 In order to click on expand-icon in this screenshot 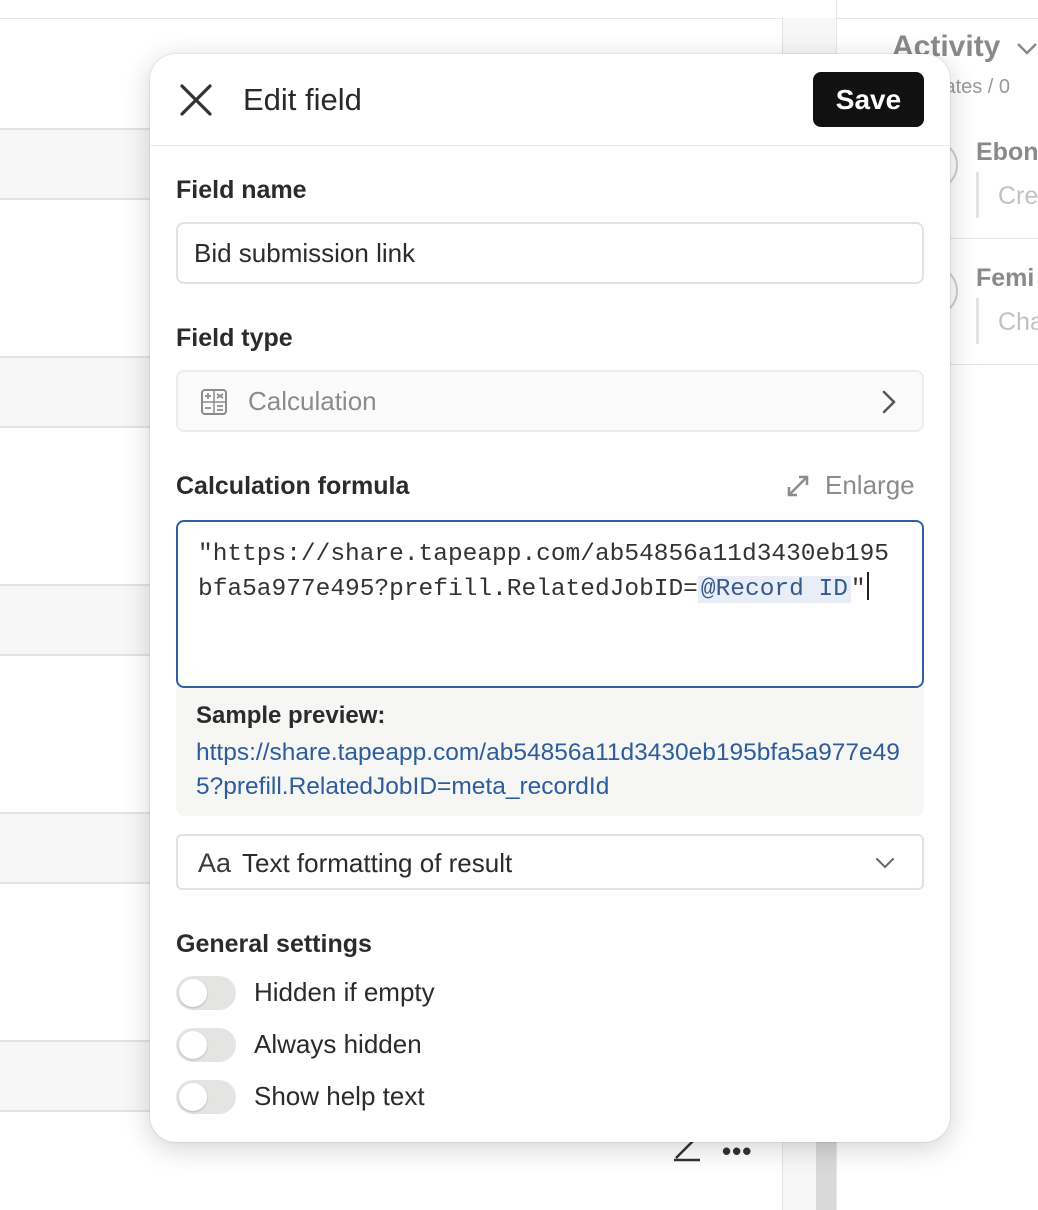, I will do `click(798, 486)`.